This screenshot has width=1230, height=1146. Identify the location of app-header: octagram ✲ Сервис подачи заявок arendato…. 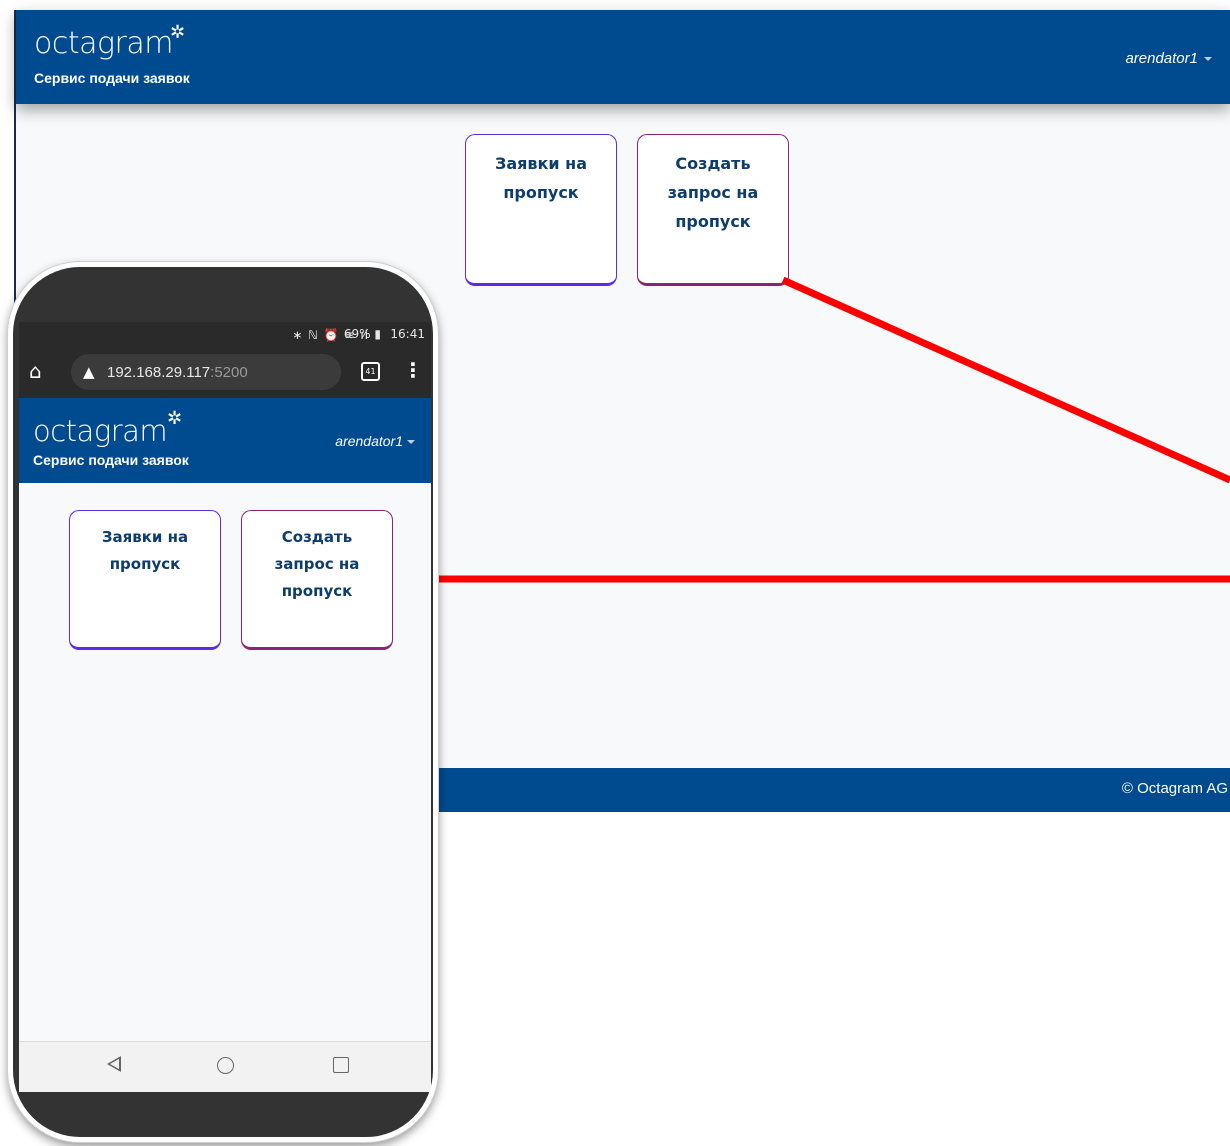
(623, 57).